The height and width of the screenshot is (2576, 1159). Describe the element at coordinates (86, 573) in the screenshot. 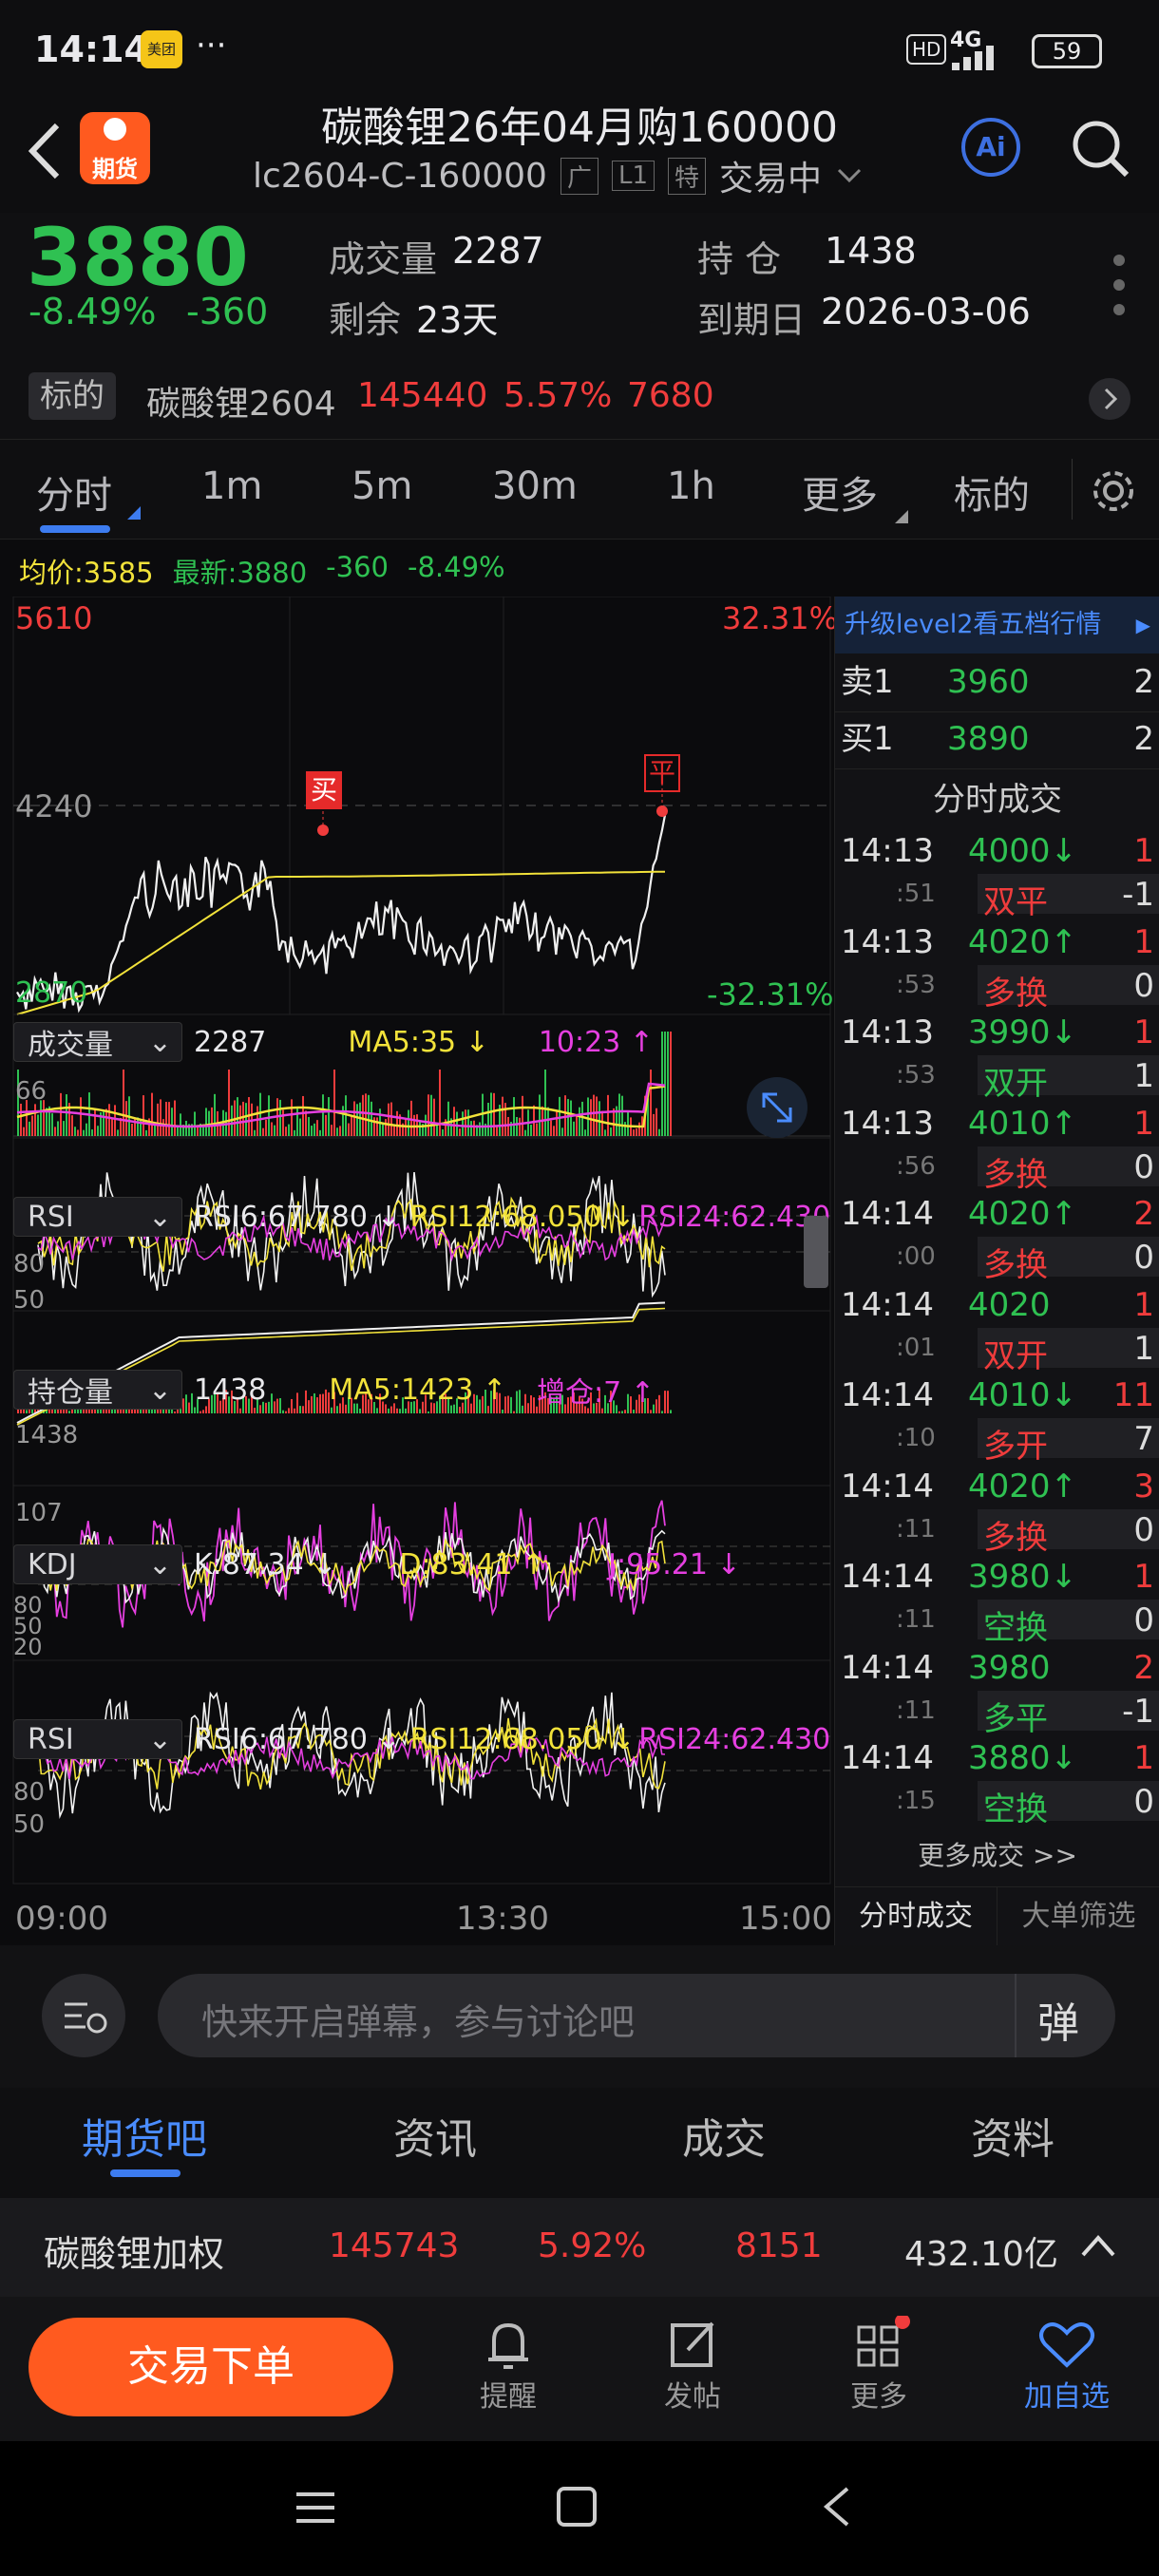

I see `avg-price: 均价:3585` at that location.